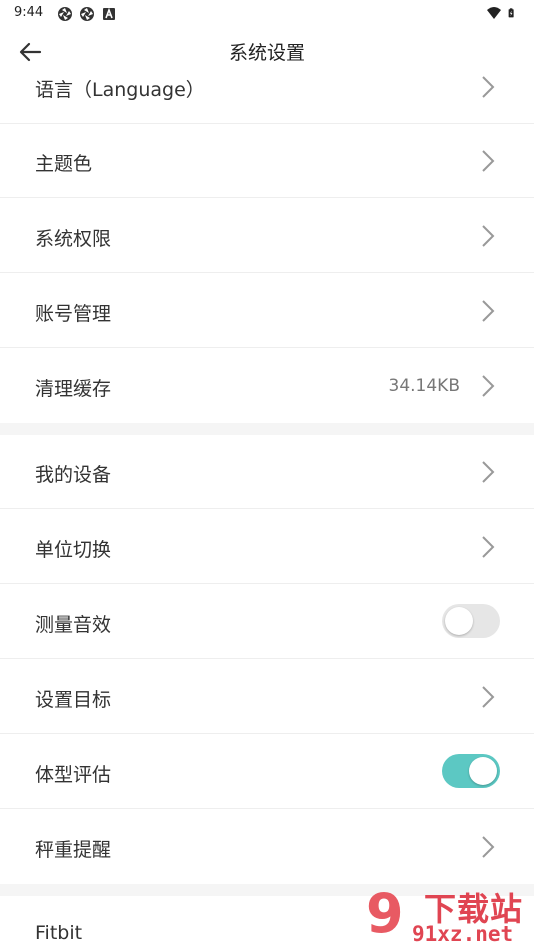  I want to click on status-icons-left, so click(87, 14).